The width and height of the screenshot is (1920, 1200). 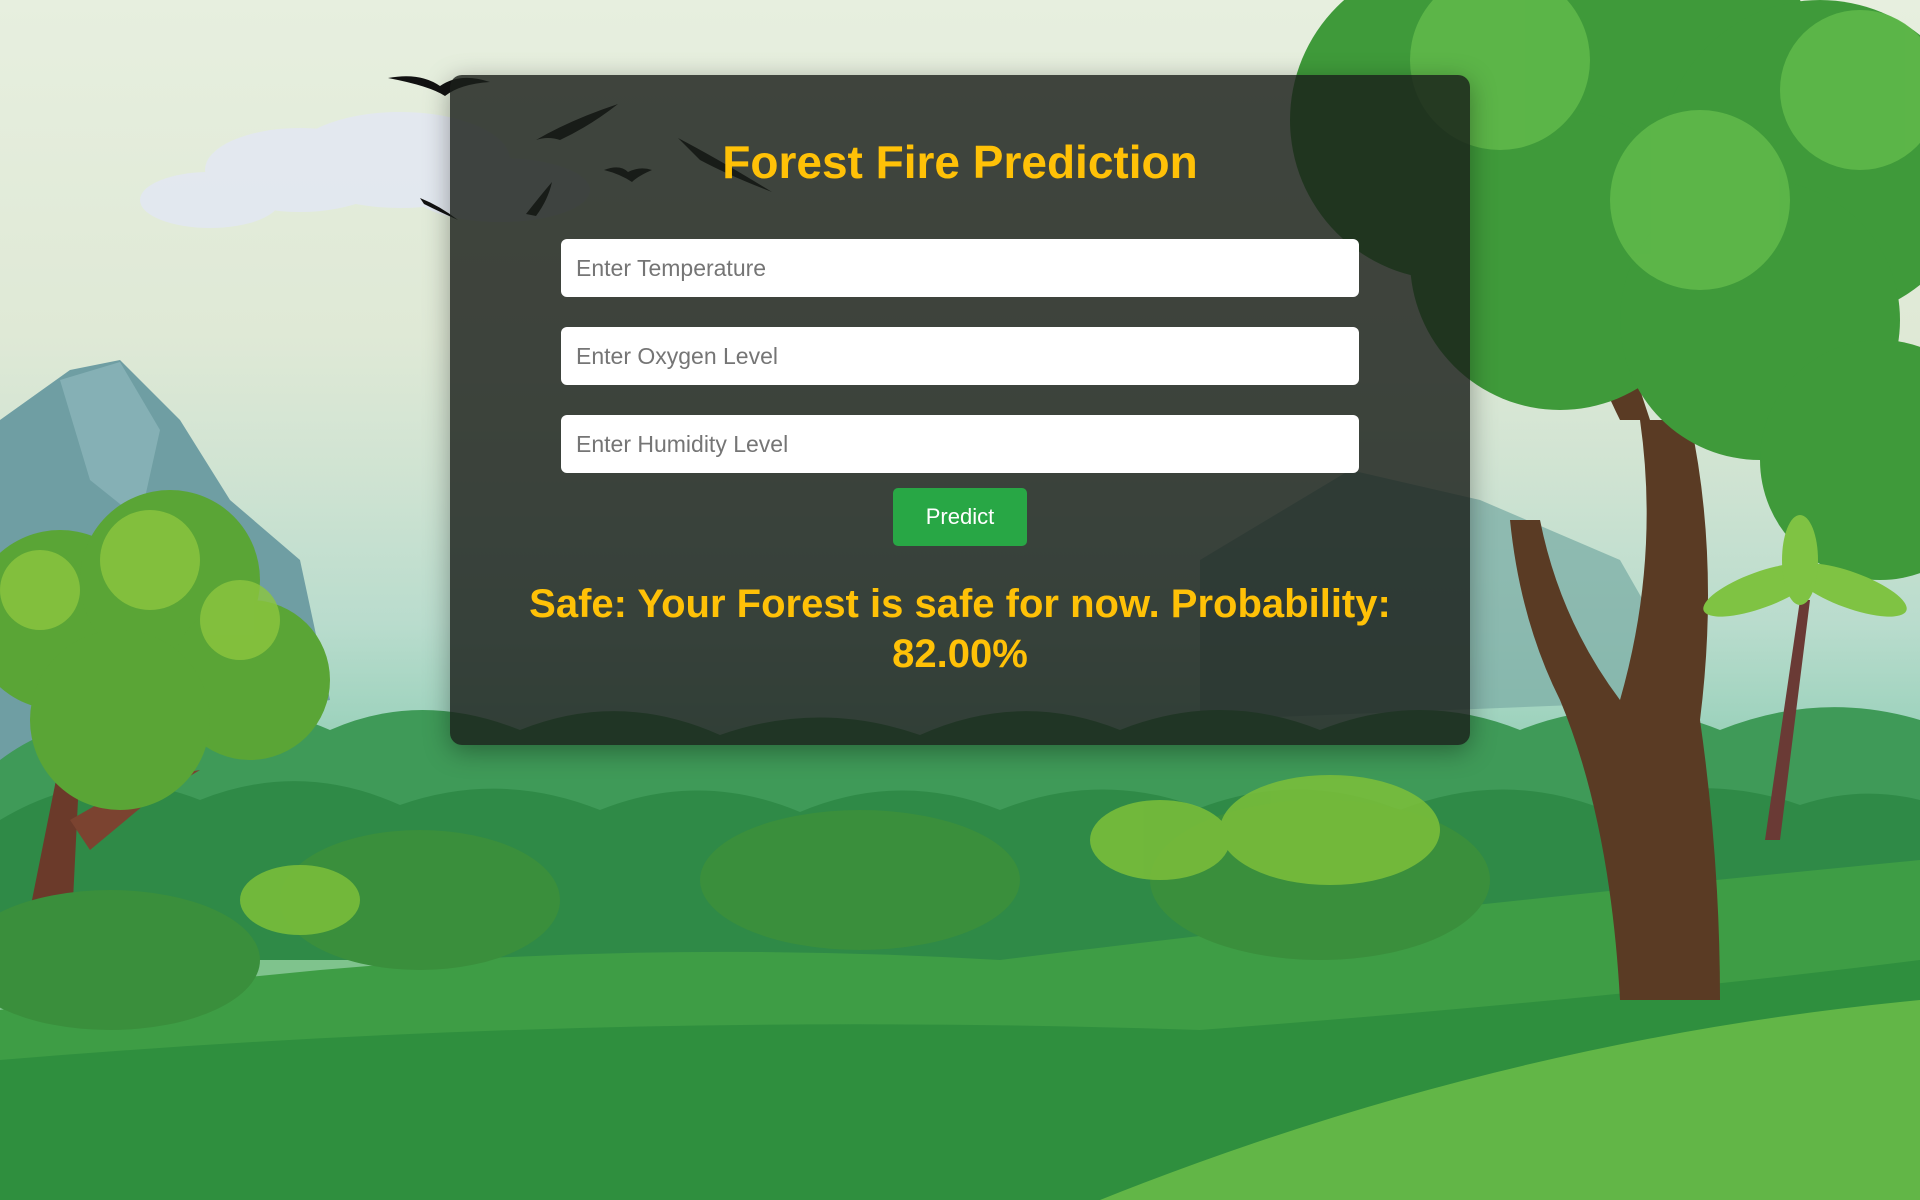 I want to click on page-title: Forest Fire Prediction, so click(x=960, y=162).